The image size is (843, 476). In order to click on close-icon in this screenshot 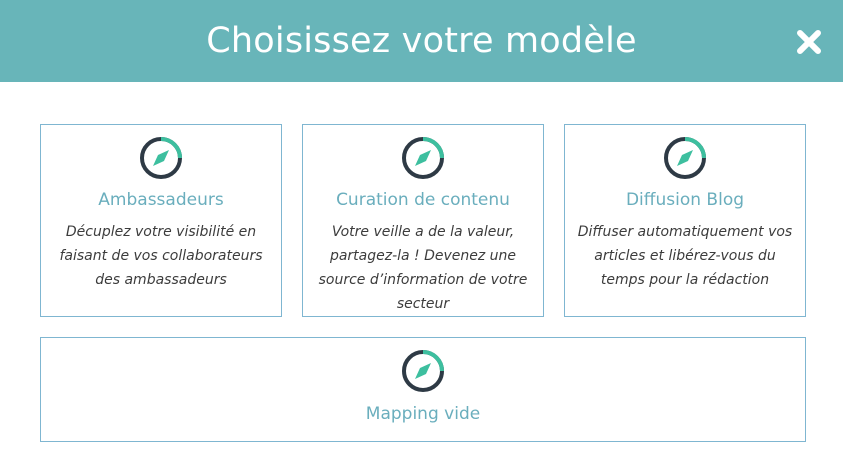, I will do `click(809, 42)`.